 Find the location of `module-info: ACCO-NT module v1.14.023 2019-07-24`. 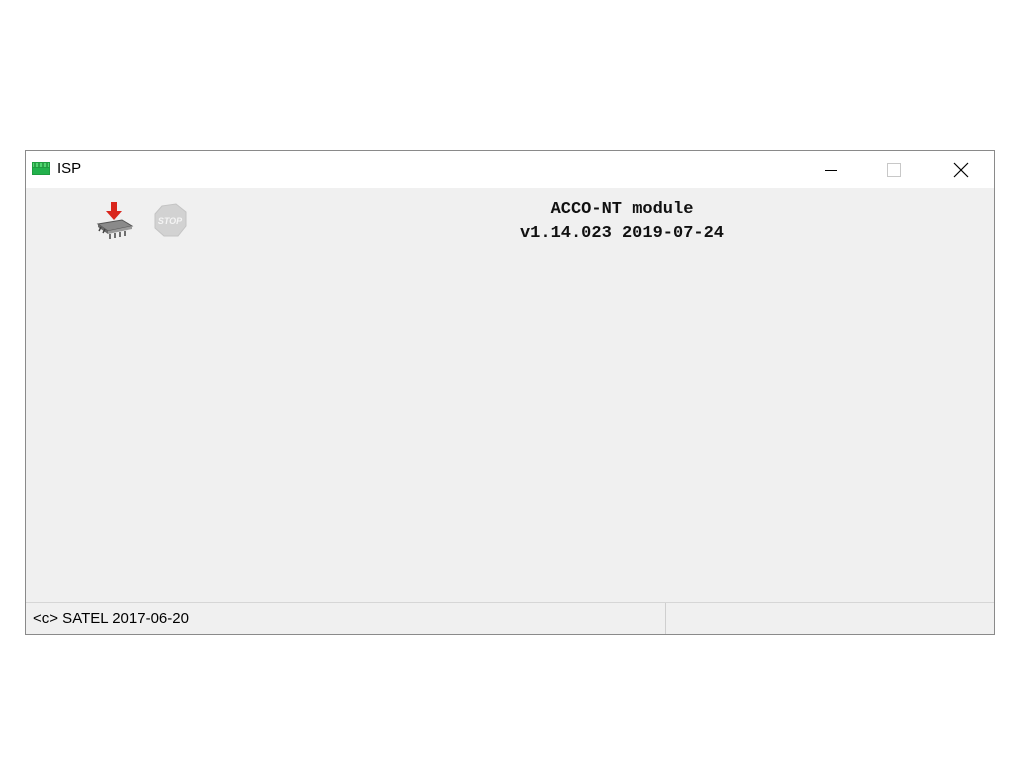

module-info: ACCO-NT module v1.14.023 2019-07-24 is located at coordinates (622, 222).